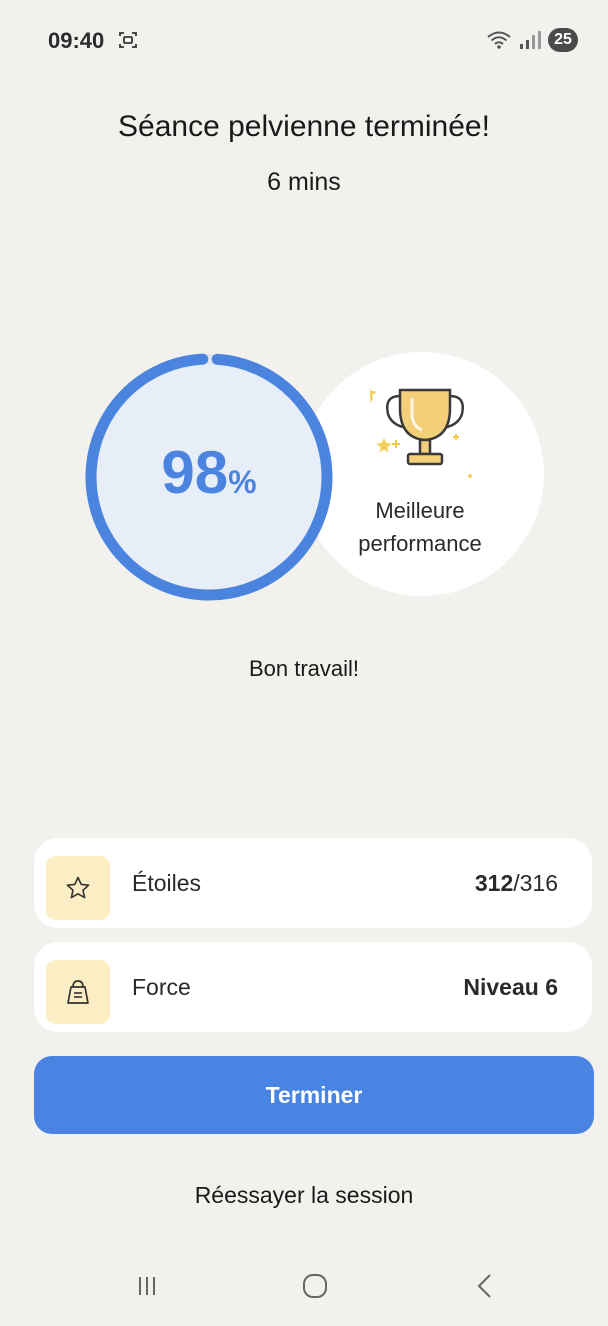 This screenshot has width=608, height=1326. What do you see at coordinates (420, 527) in the screenshot?
I see `achievement-label: Meilleure performance` at bounding box center [420, 527].